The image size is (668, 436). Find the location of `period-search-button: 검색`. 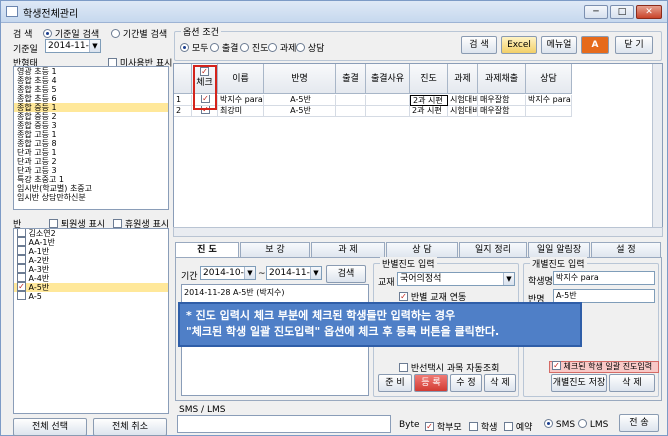

period-search-button: 검색 is located at coordinates (346, 274).